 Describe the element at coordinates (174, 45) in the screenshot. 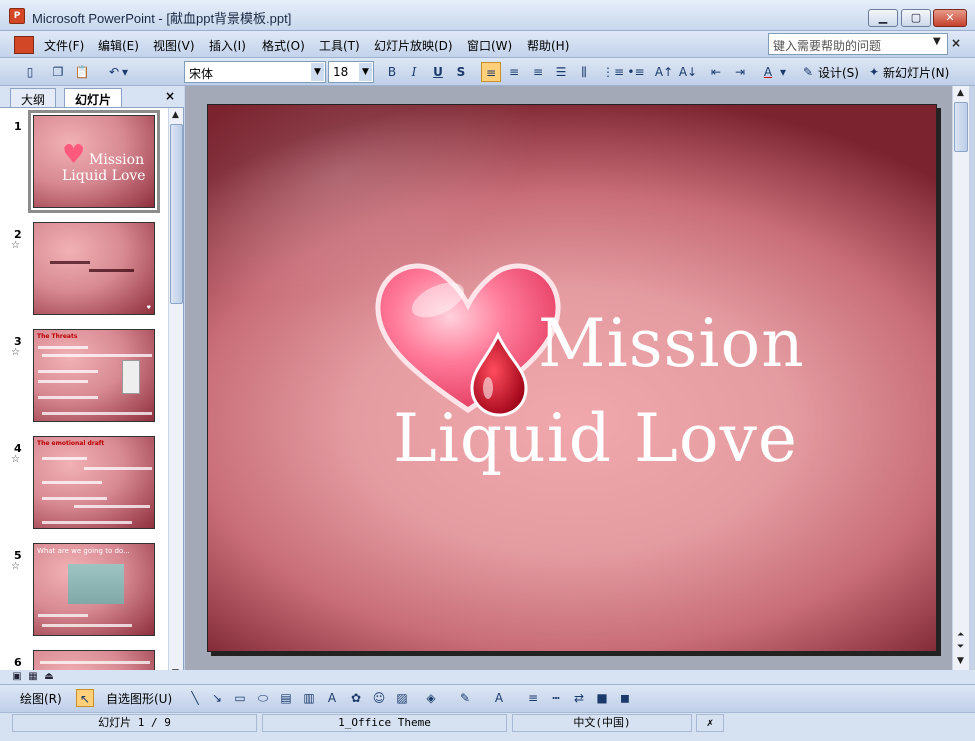

I see `menu-view: 视图(V)` at that location.